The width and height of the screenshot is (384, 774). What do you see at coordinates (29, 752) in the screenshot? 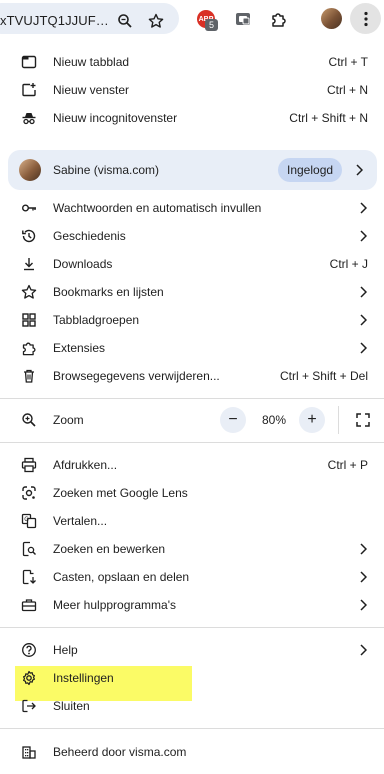
I see `building-icon` at bounding box center [29, 752].